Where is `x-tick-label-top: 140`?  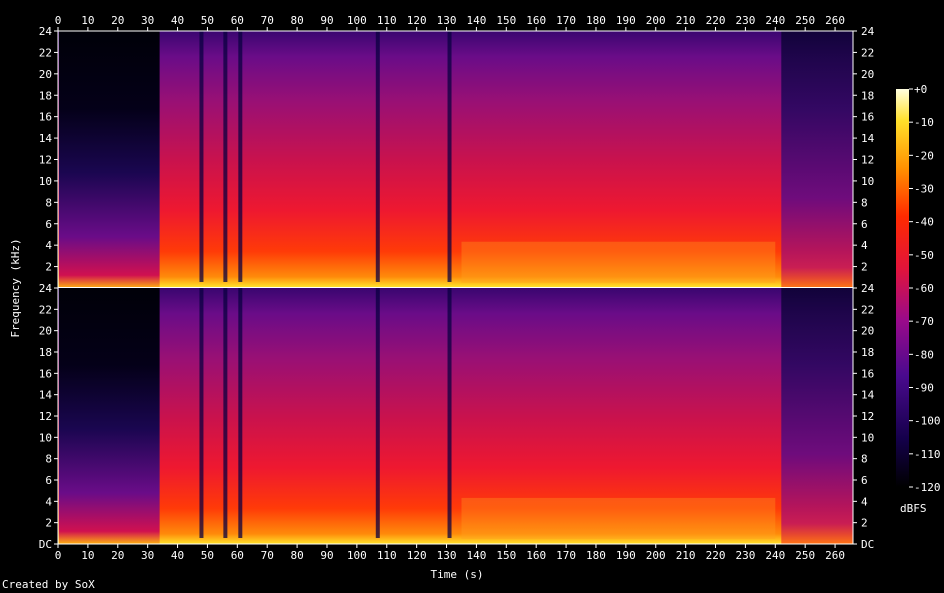
x-tick-label-top: 140 is located at coordinates (476, 20).